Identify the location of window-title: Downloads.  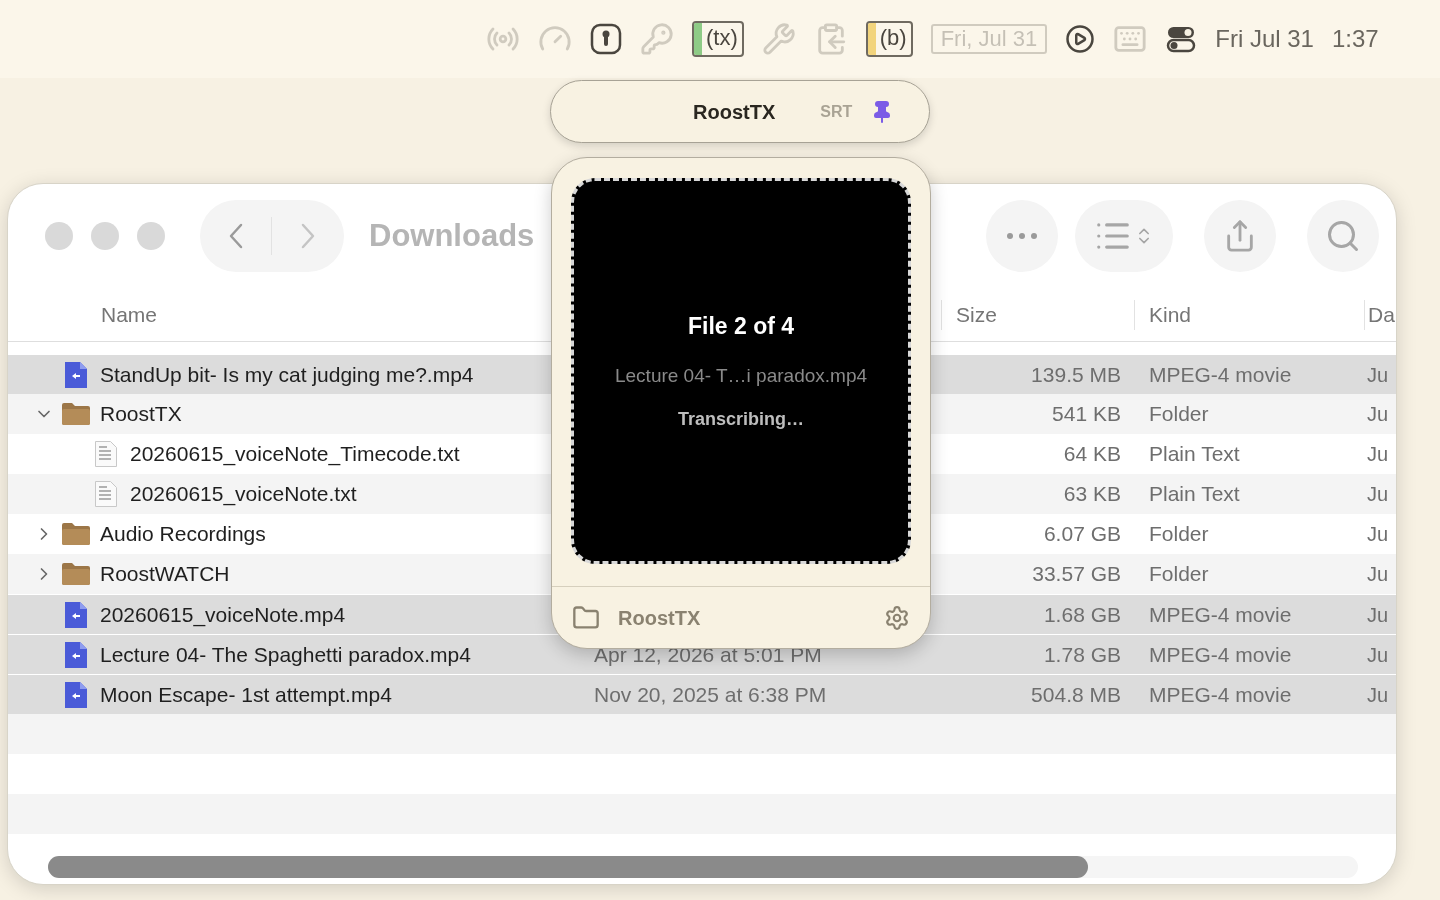
(452, 235).